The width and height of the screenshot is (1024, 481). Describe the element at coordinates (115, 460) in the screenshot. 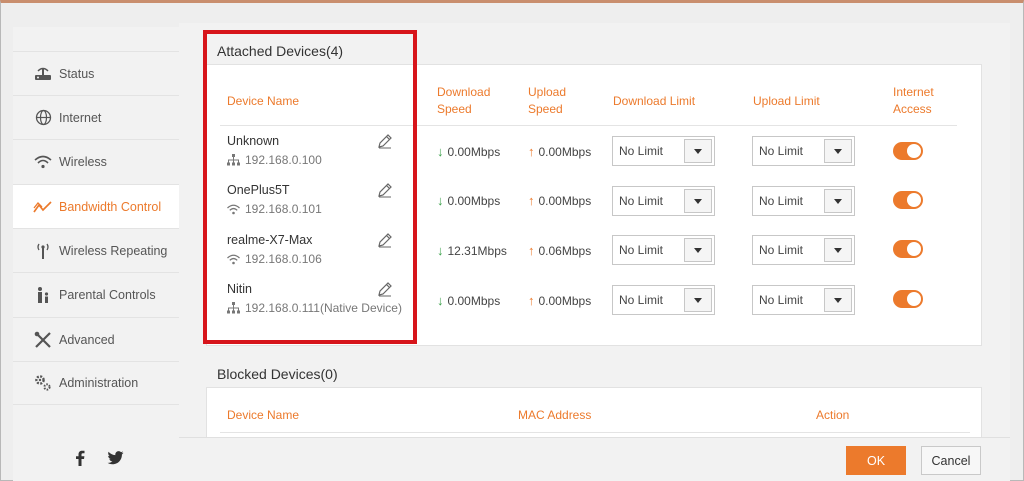

I see `twitter-icon` at that location.